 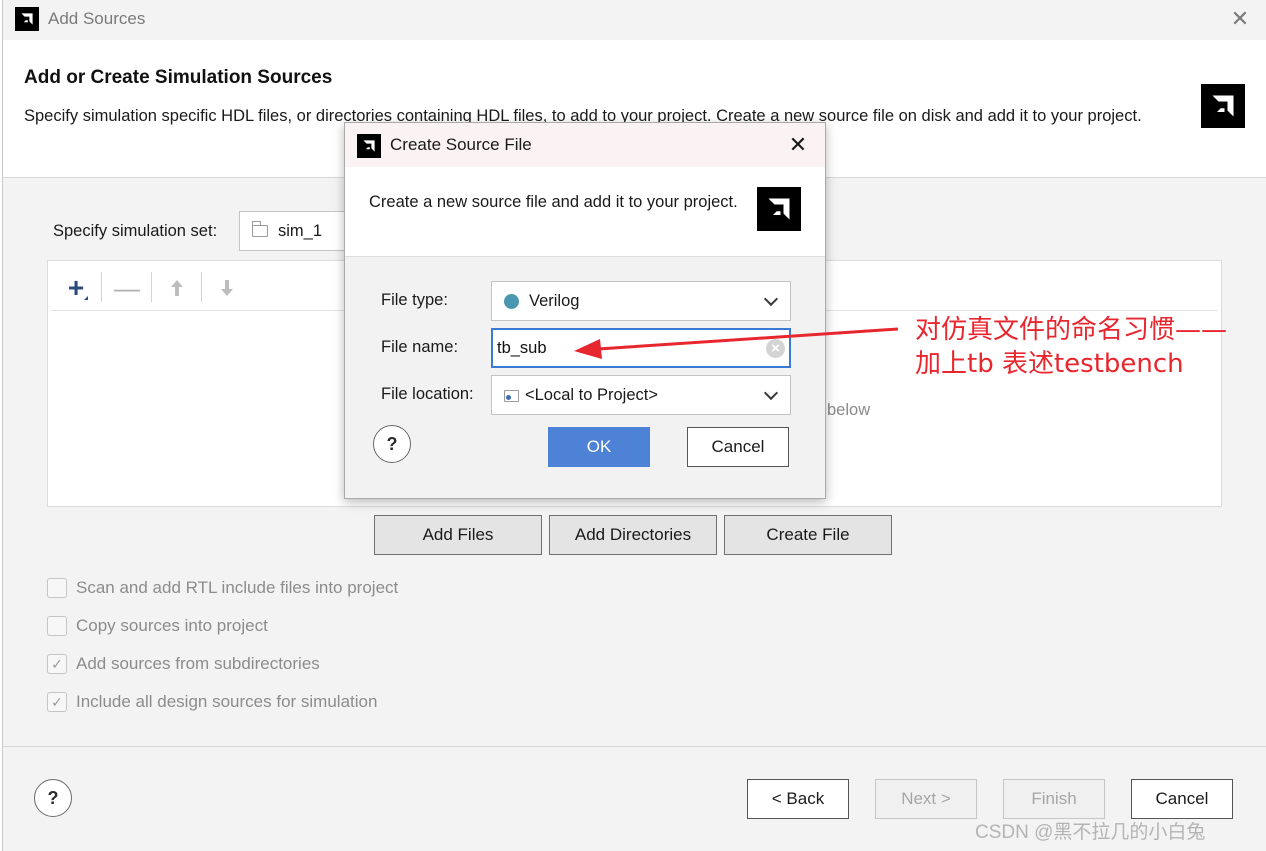 I want to click on footer-divider, so click(x=634, y=746).